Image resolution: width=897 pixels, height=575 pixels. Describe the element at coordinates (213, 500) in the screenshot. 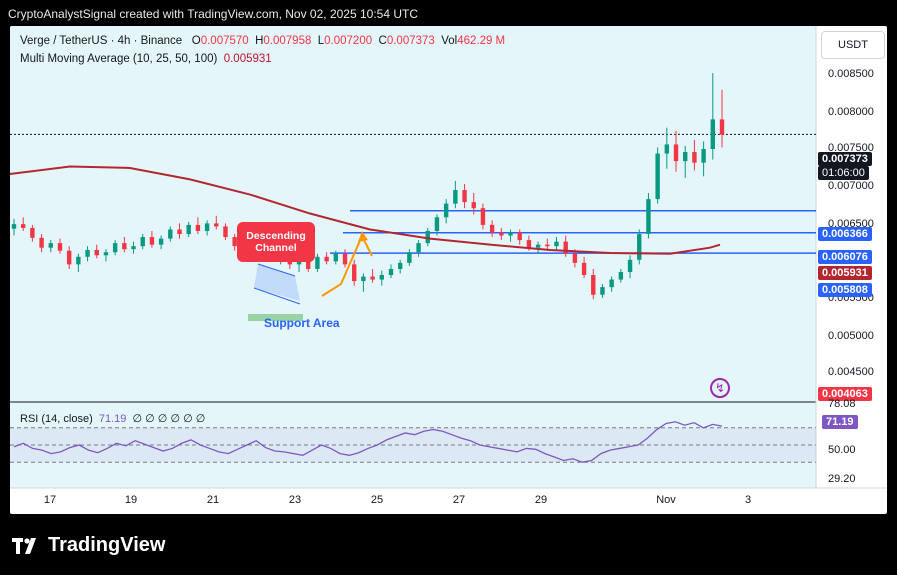

I see `time-tick: 21` at that location.